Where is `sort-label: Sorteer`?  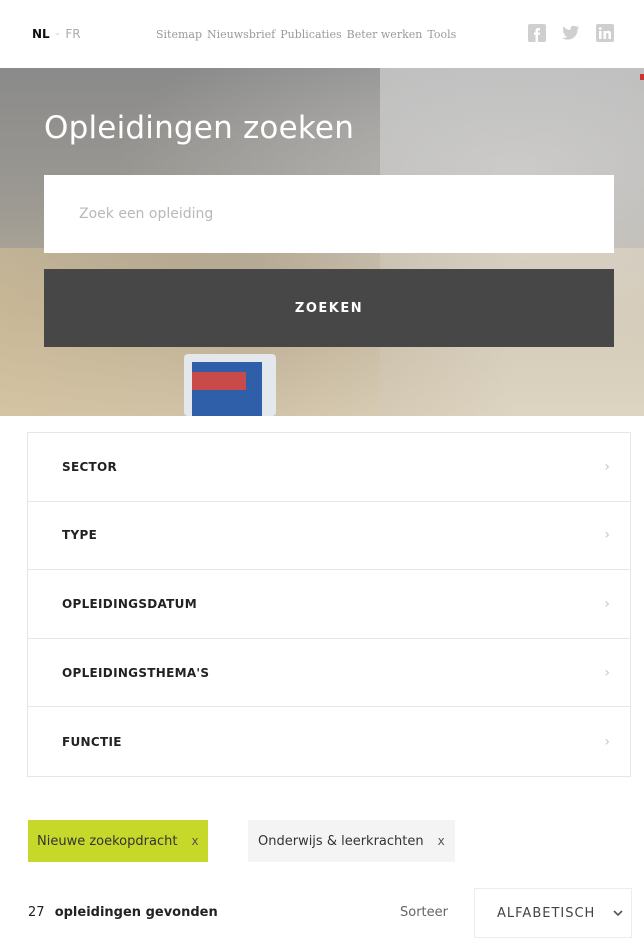
sort-label: Sorteer is located at coordinates (424, 912).